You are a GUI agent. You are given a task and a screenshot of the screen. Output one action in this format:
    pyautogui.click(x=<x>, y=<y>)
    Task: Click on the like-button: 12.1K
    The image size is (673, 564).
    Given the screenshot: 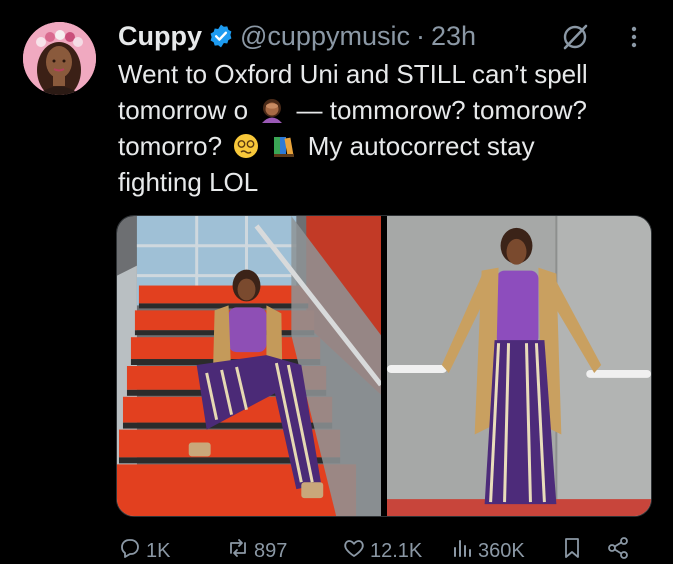 What is the action you would take?
    pyautogui.click(x=382, y=550)
    